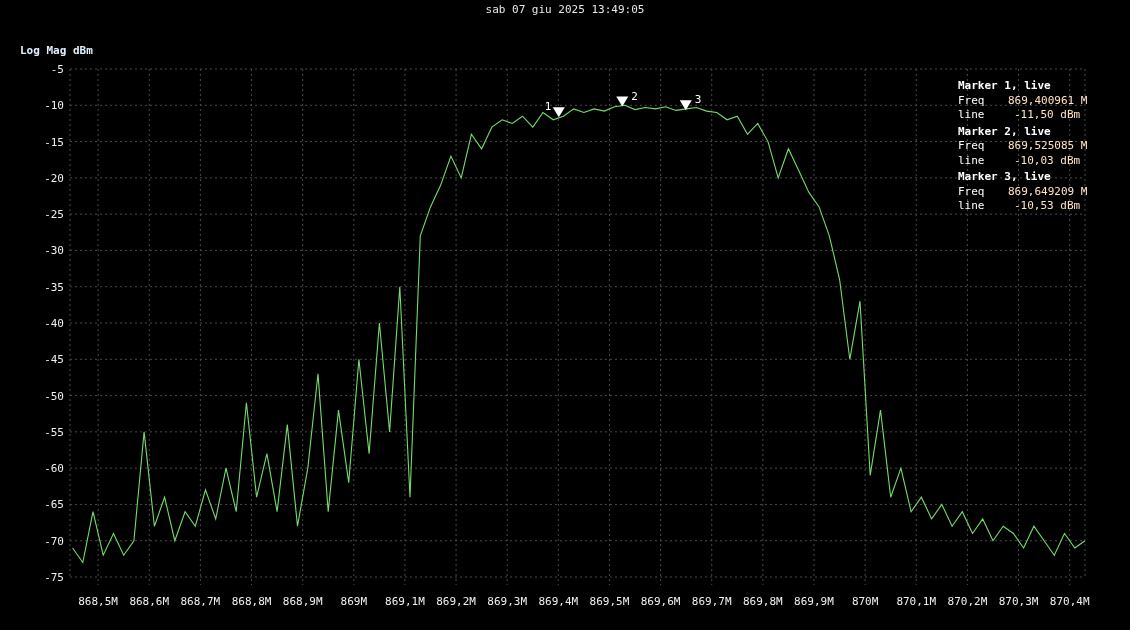  What do you see at coordinates (916, 601) in the screenshot?
I see `x-tick-label: 870,1M` at bounding box center [916, 601].